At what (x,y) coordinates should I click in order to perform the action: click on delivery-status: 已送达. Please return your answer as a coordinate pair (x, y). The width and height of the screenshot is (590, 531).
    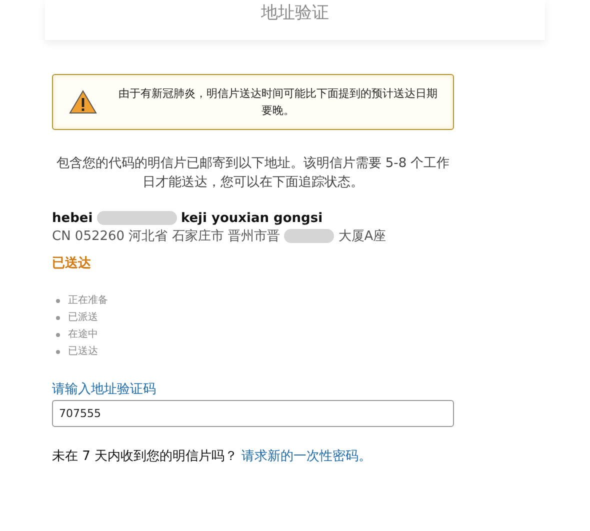
    Looking at the image, I should click on (72, 263).